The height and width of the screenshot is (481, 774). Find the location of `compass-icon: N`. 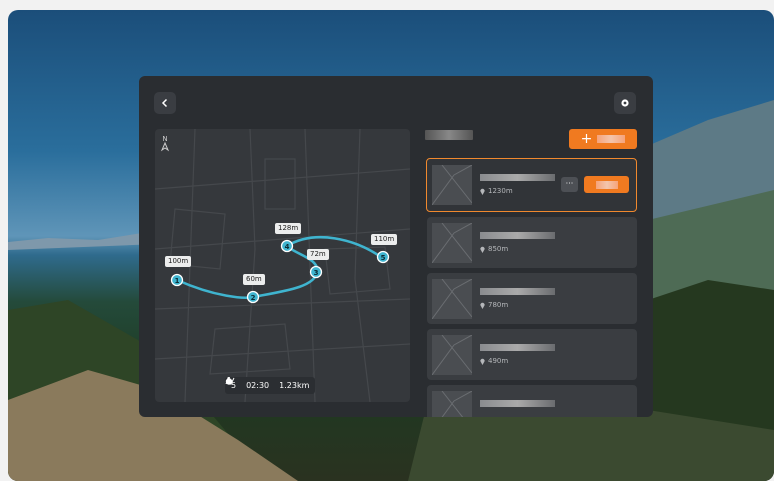

compass-icon: N is located at coordinates (165, 143).